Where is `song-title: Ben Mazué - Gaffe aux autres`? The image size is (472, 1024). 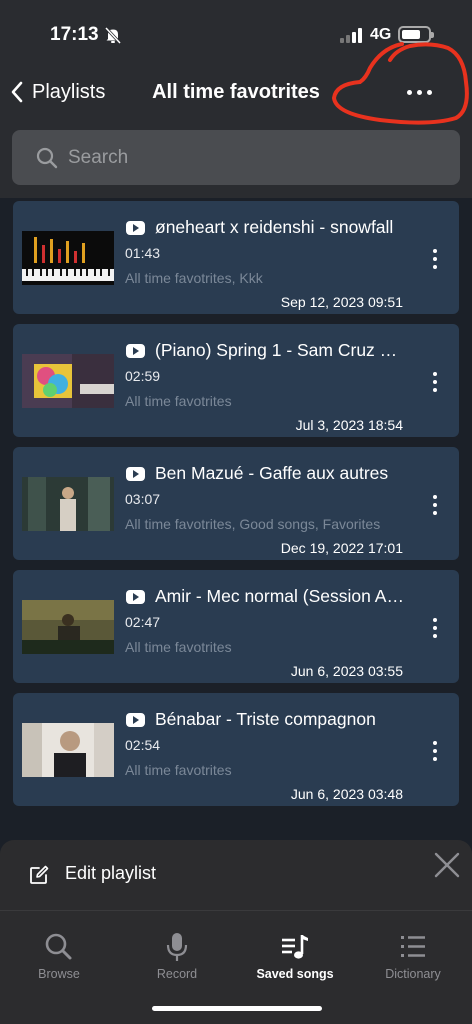 song-title: Ben Mazué - Gaffe aux autres is located at coordinates (272, 473).